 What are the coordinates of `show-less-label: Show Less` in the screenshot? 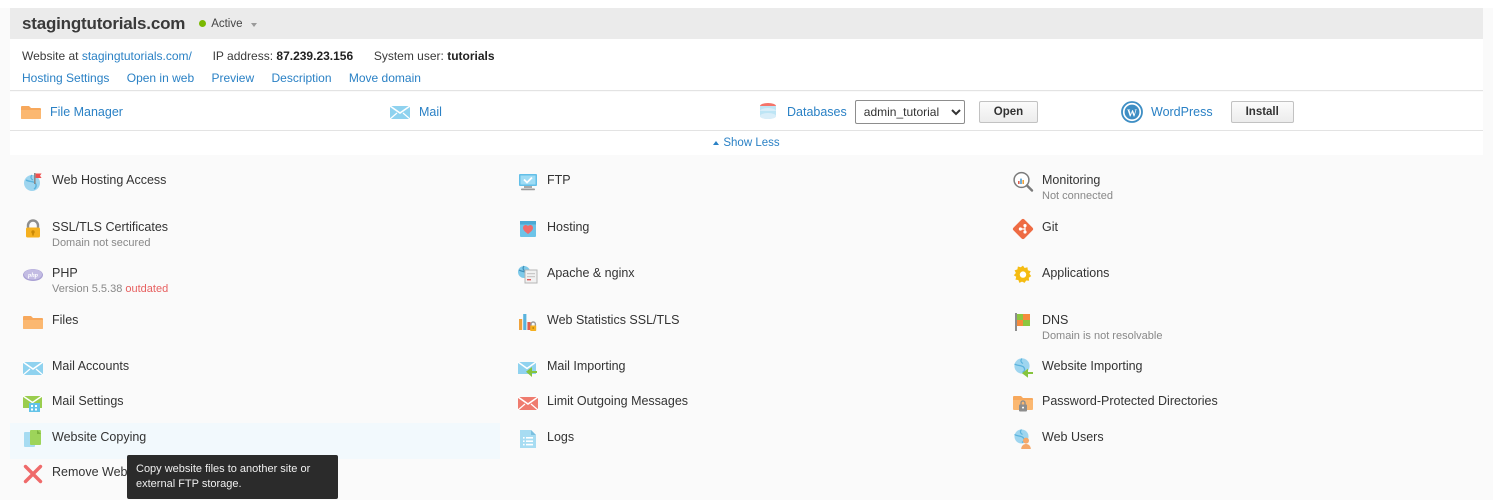 It's located at (751, 143).